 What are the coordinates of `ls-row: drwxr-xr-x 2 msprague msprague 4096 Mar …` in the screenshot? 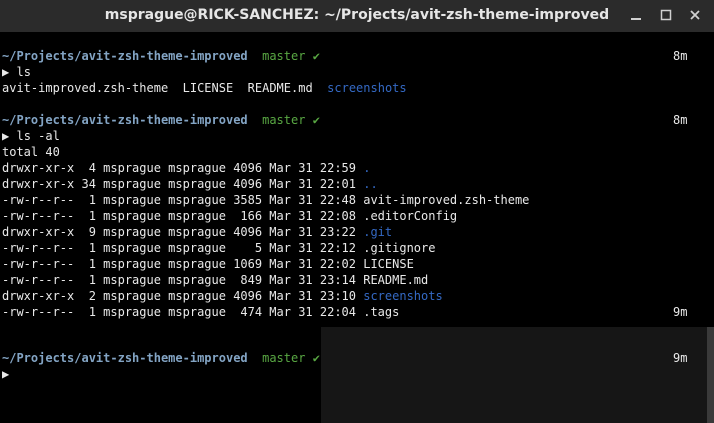 It's located at (222, 296).